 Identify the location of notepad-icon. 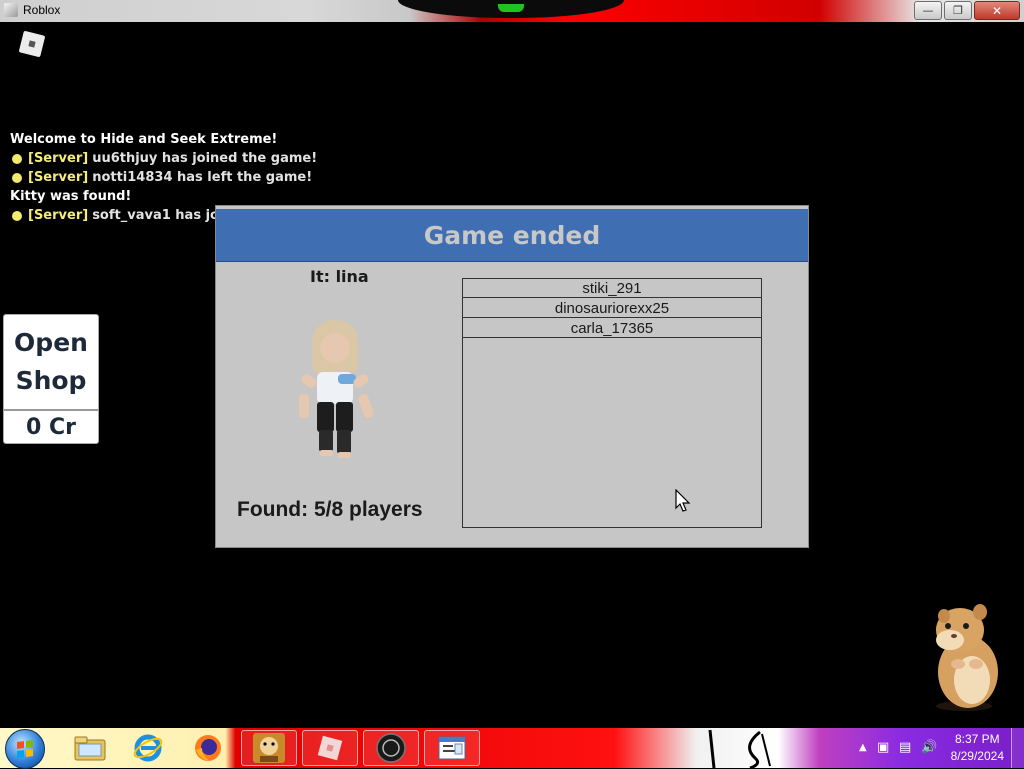
(452, 748).